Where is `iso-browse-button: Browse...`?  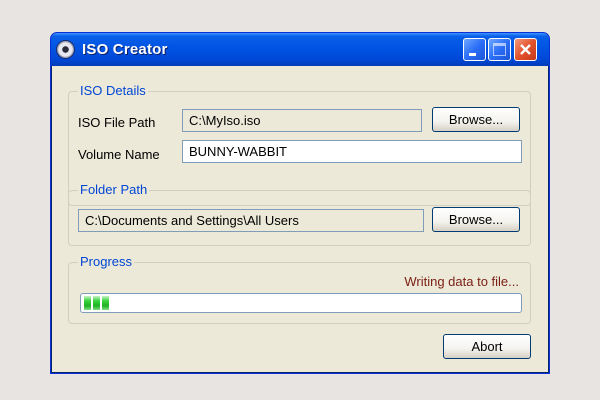 iso-browse-button: Browse... is located at coordinates (476, 119).